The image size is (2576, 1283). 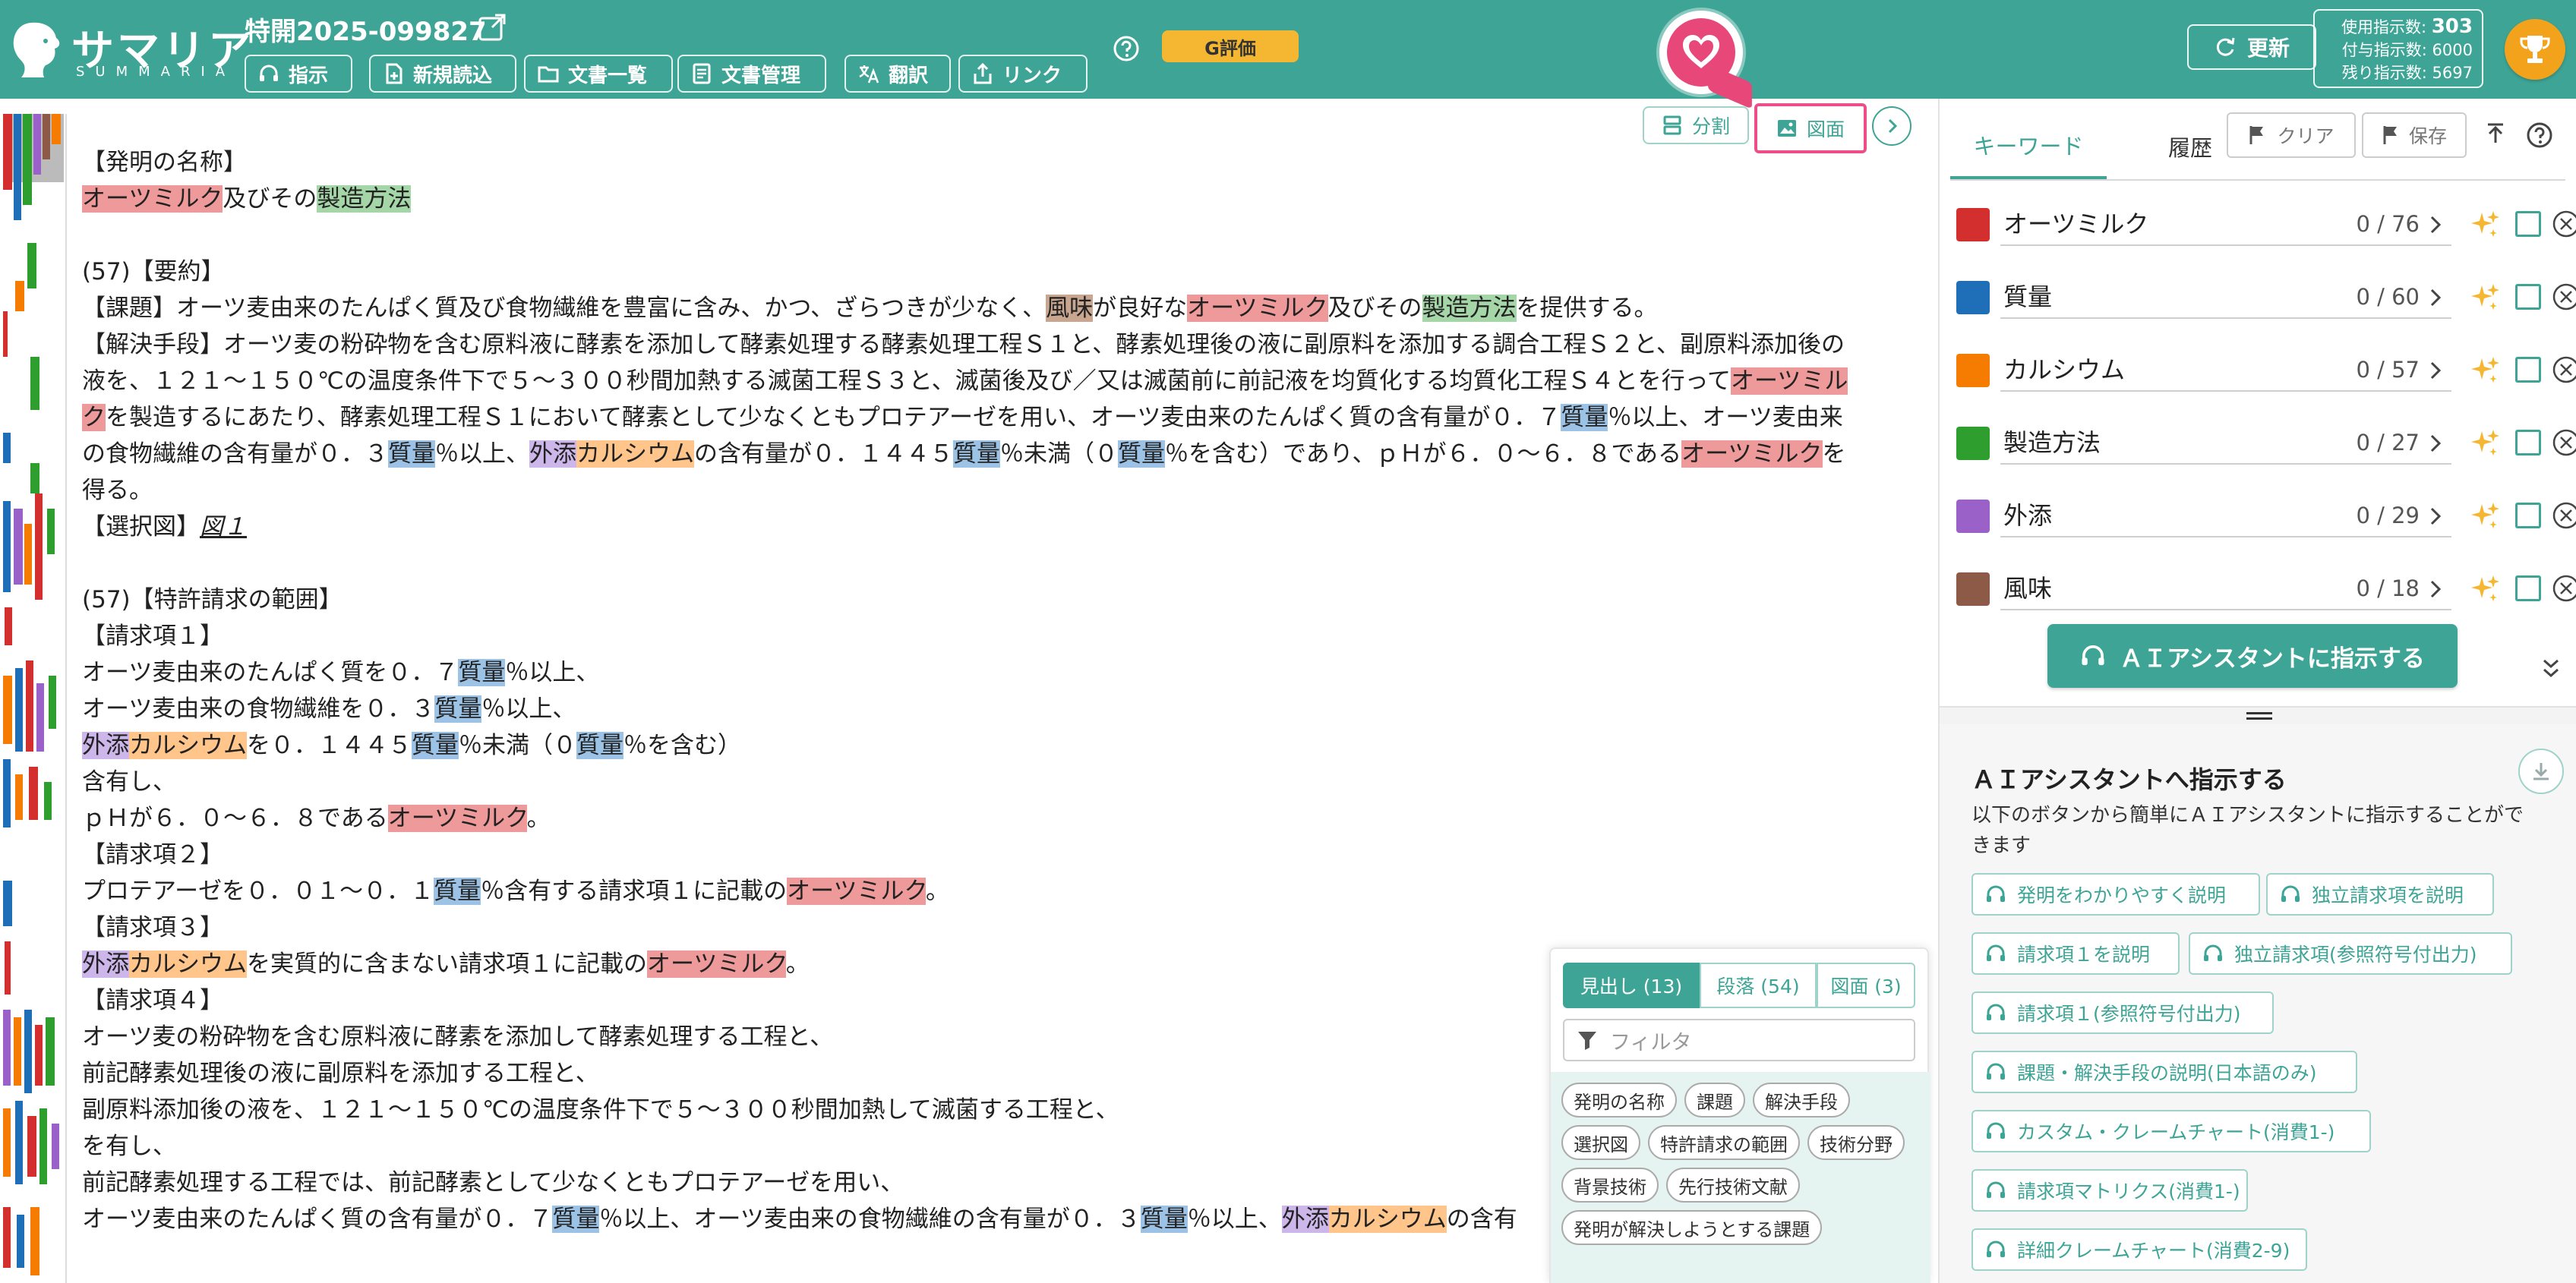 I want to click on tab-keyword: キーワード, so click(x=2029, y=147).